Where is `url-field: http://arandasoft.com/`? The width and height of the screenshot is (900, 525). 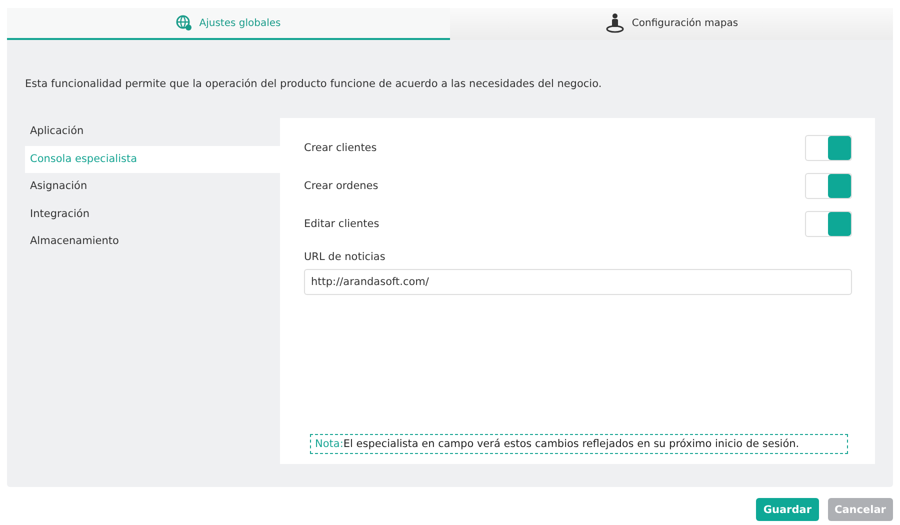
url-field: http://arandasoft.com/ is located at coordinates (578, 282).